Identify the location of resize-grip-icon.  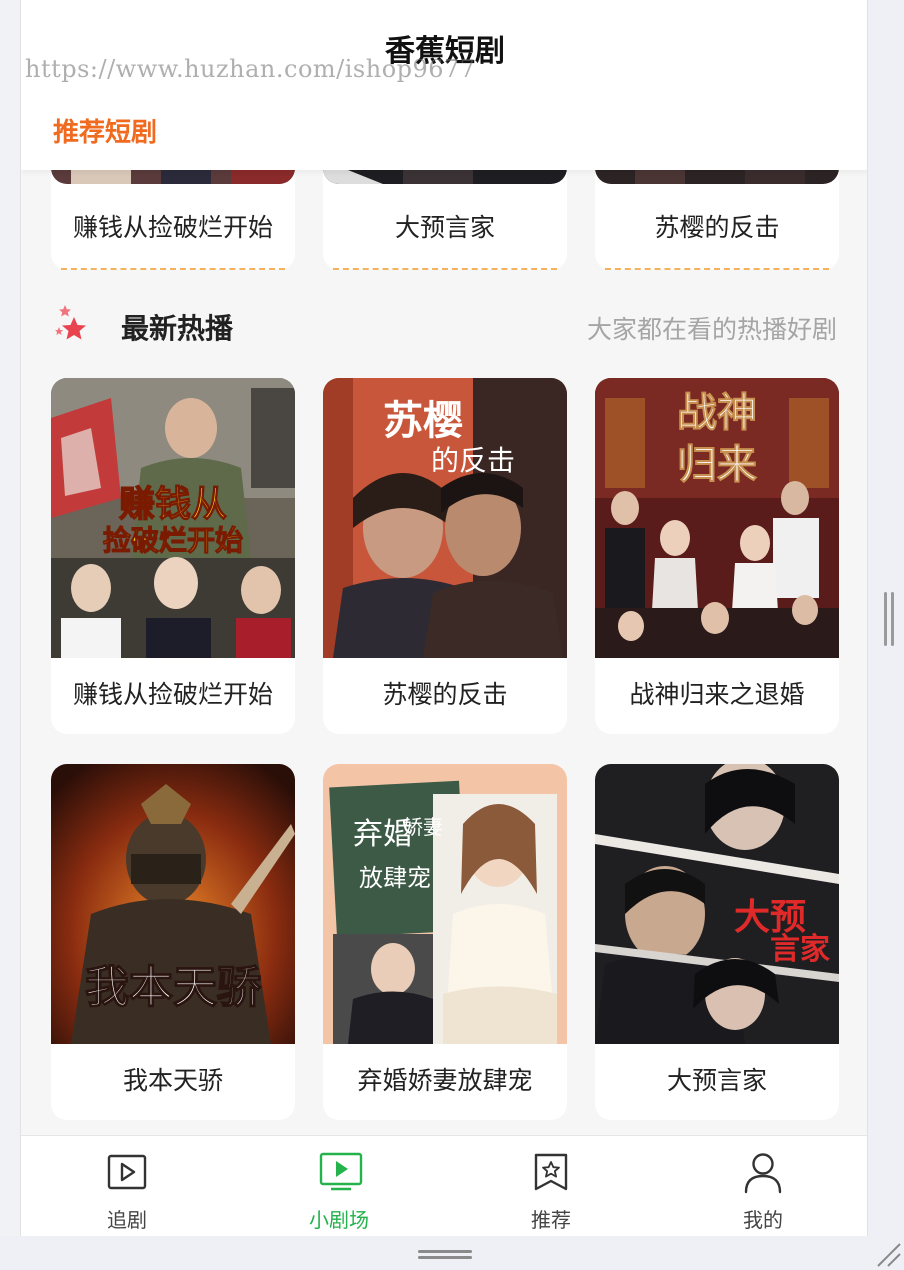
(888, 1254).